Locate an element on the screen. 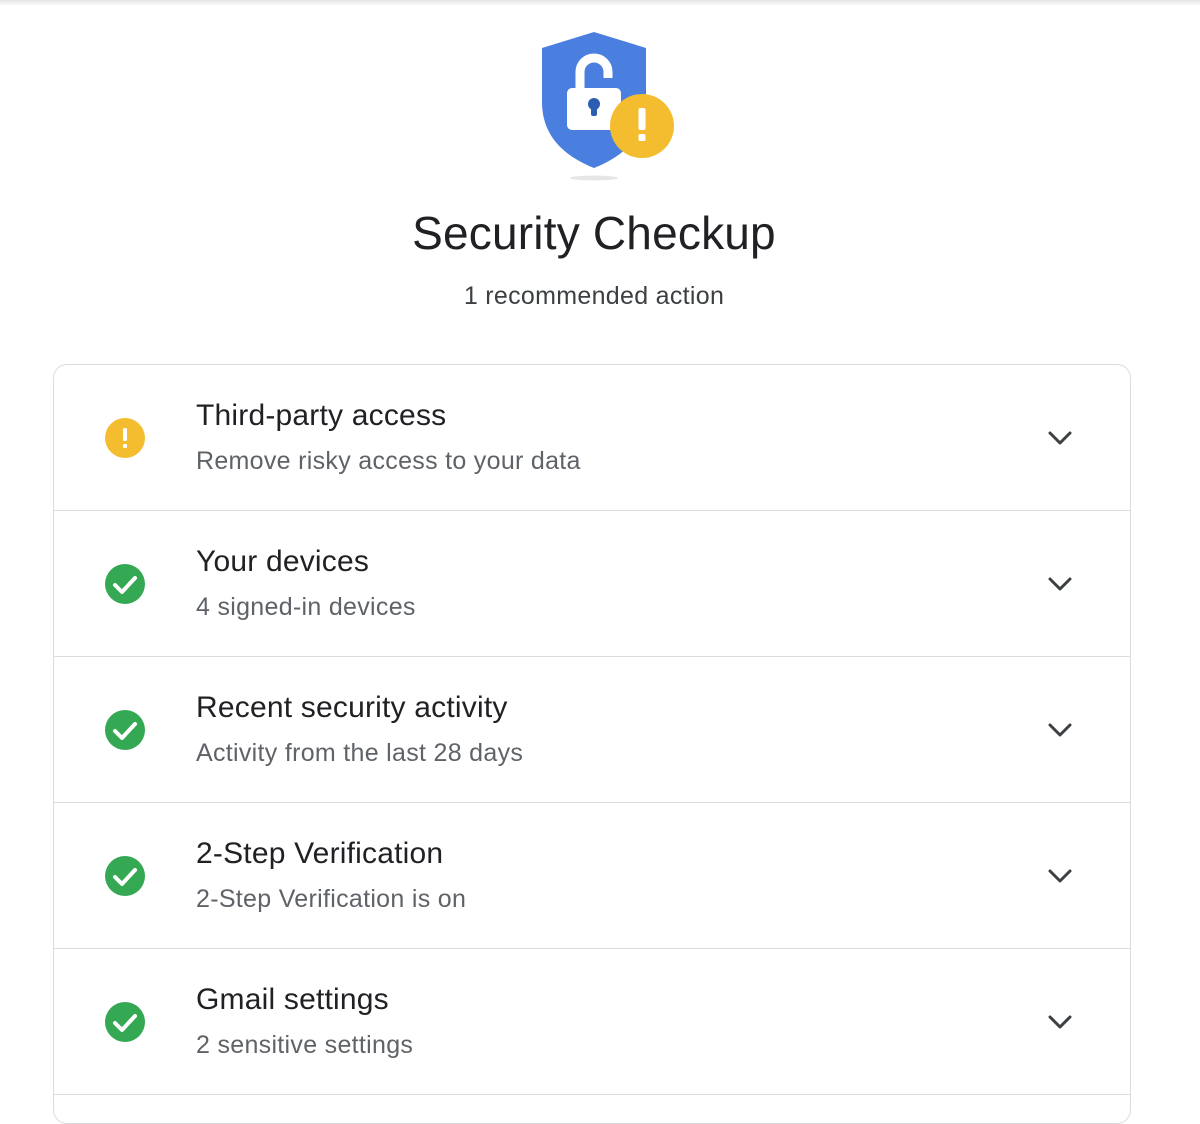 This screenshot has width=1200, height=1124. item-title: Your devices is located at coordinates (283, 561).